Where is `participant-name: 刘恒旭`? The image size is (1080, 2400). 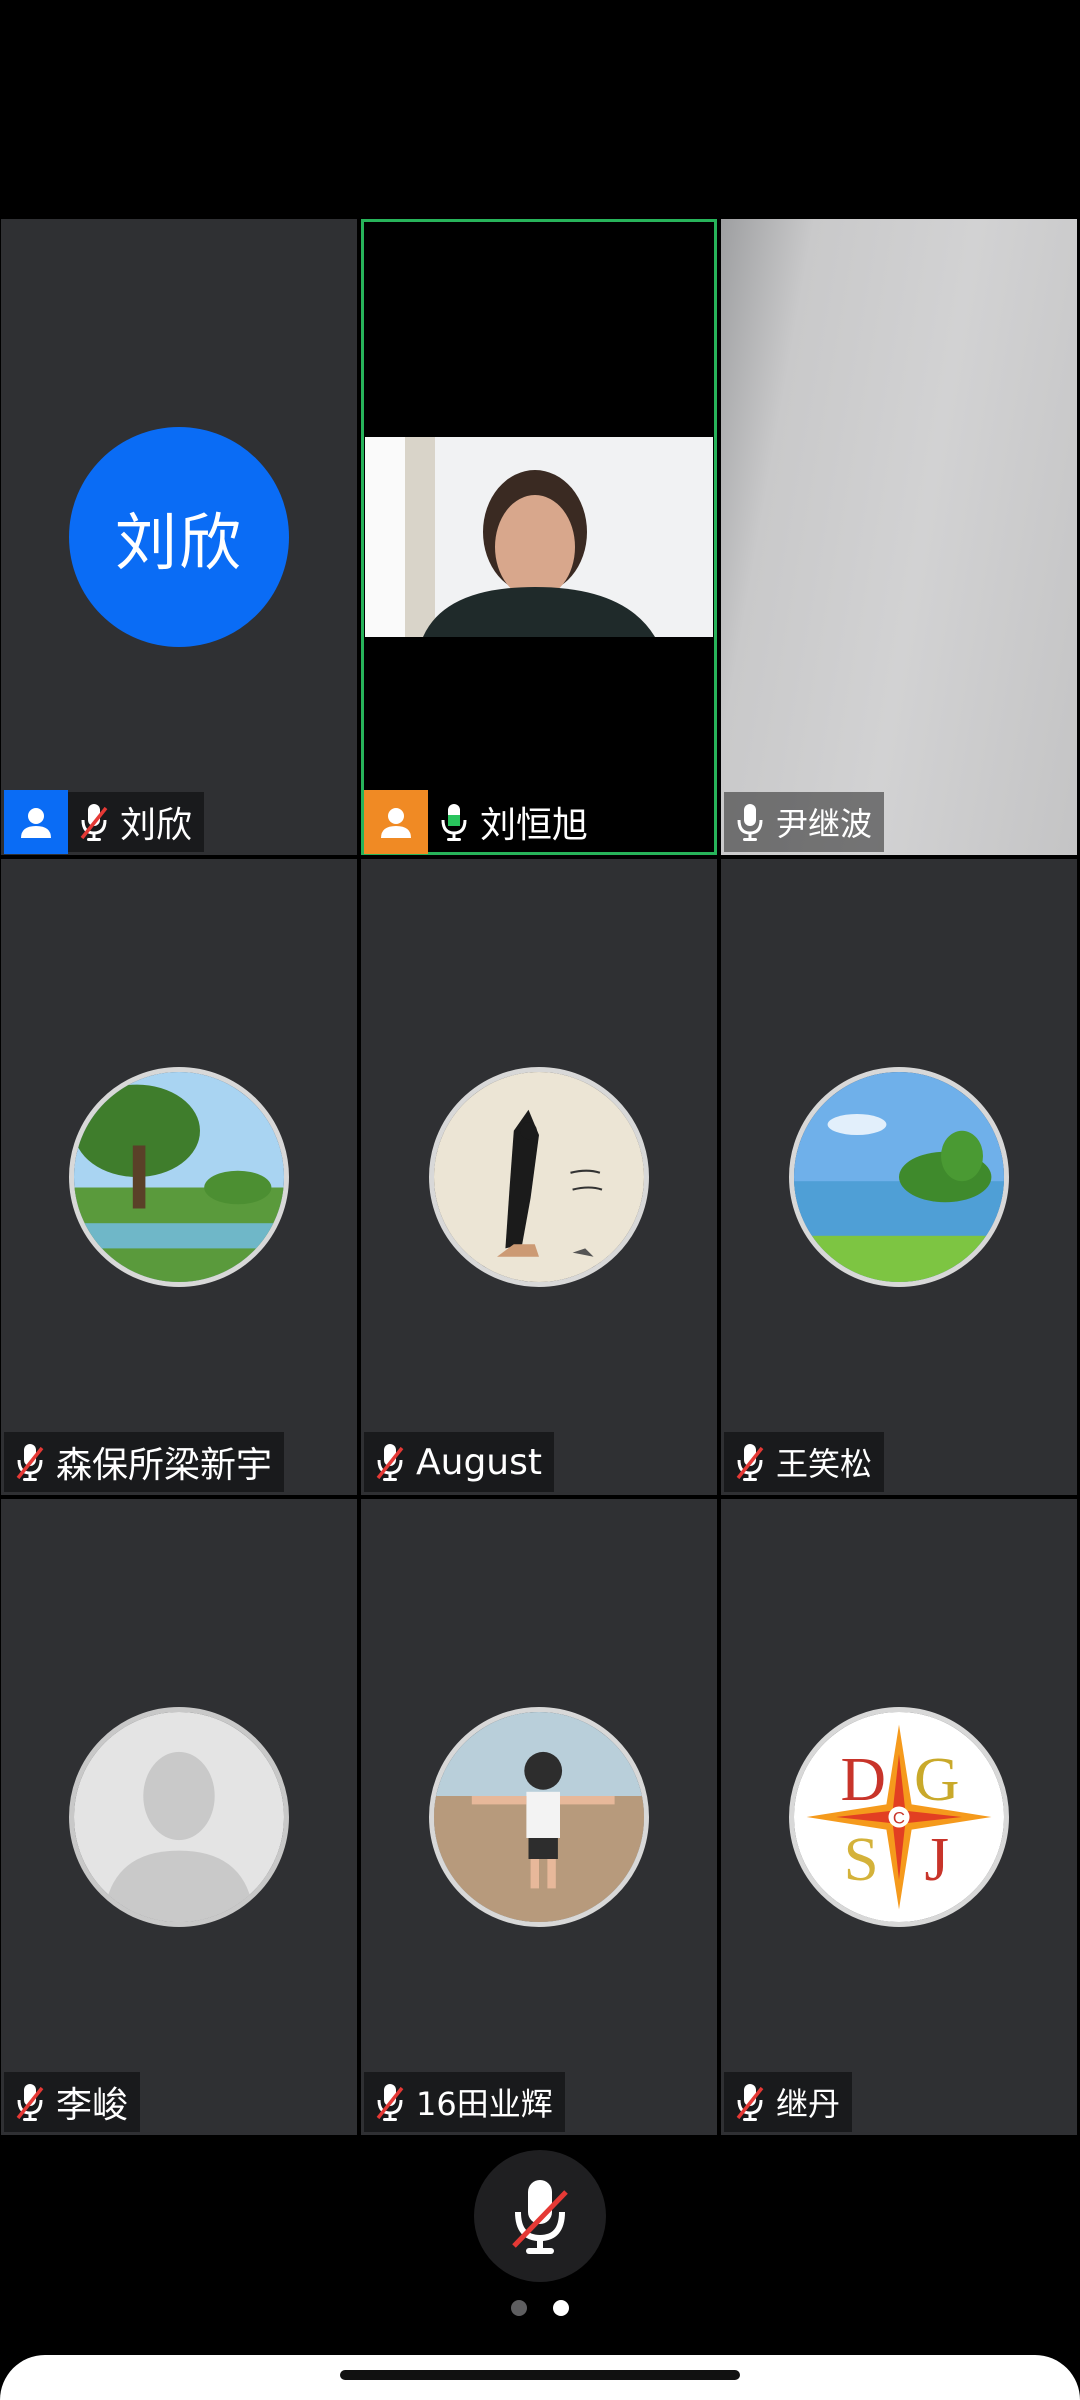 participant-name: 刘恒旭 is located at coordinates (534, 825).